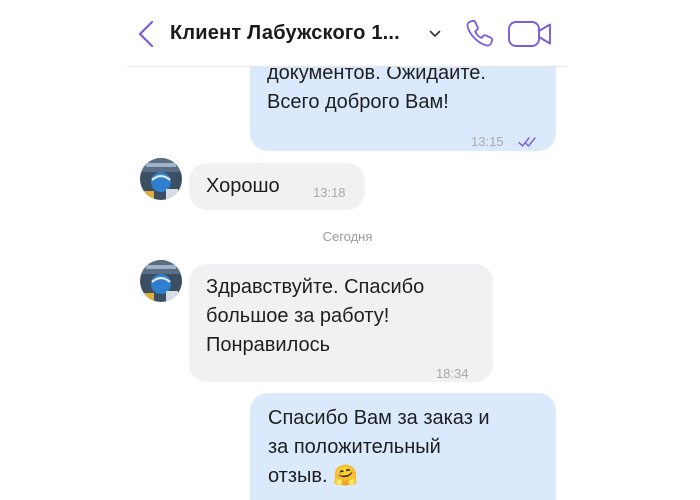 The width and height of the screenshot is (700, 500). I want to click on chevron-left-icon, so click(146, 34).